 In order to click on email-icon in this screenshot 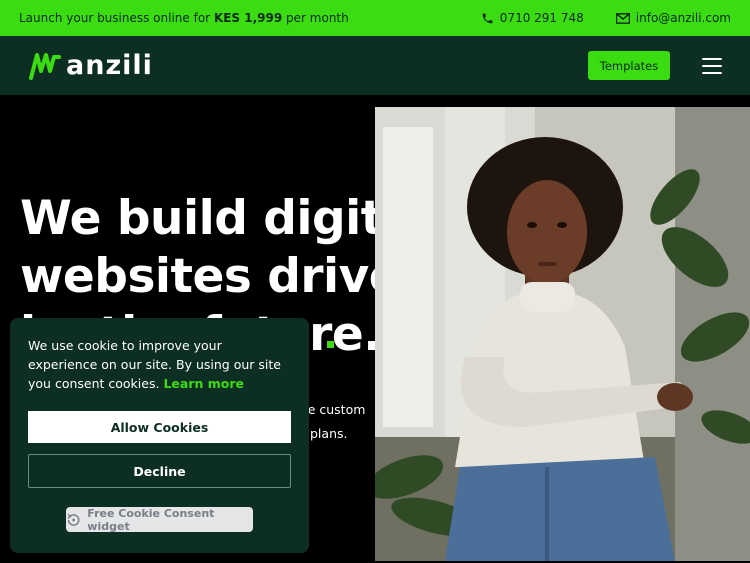, I will do `click(622, 18)`.